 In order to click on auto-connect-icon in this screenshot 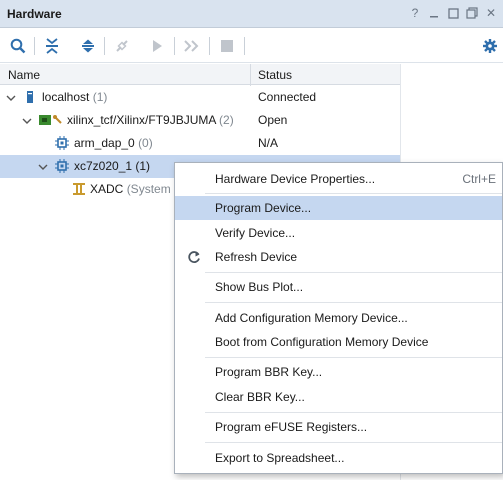, I will do `click(122, 46)`.